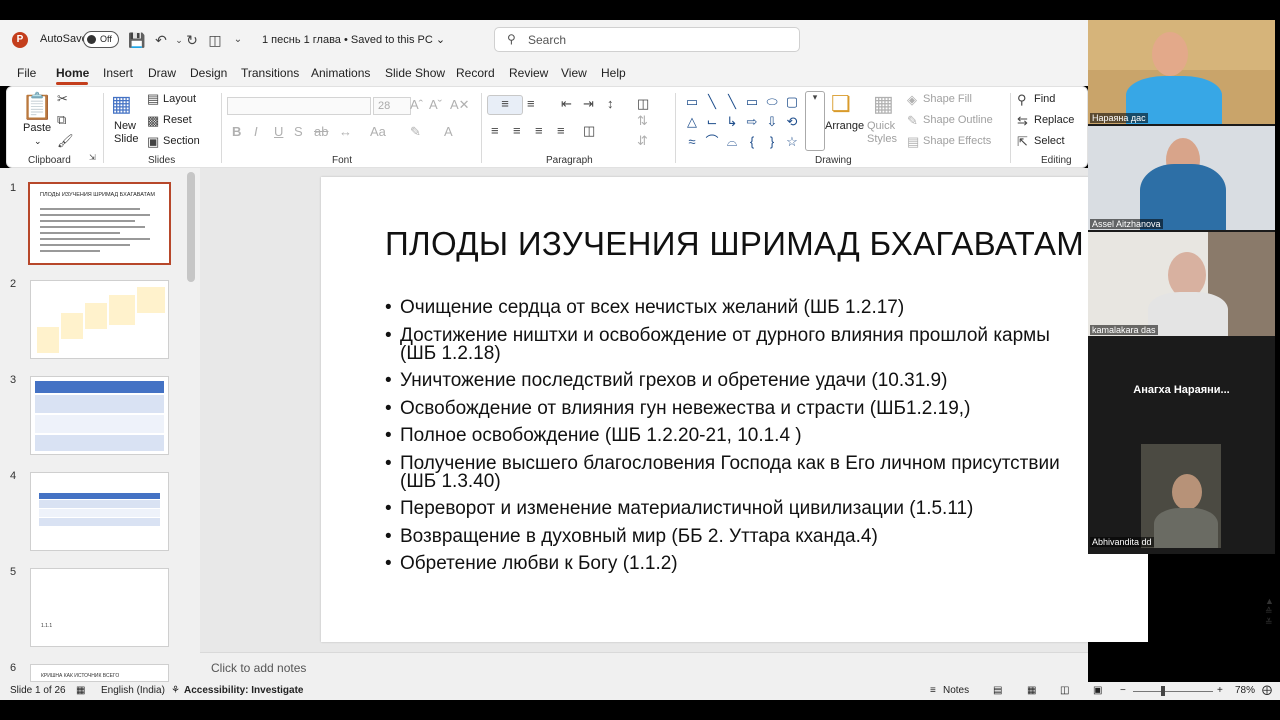 This screenshot has width=1280, height=720. Describe the element at coordinates (815, 121) in the screenshot. I see `shapes-more-button: ▾` at that location.